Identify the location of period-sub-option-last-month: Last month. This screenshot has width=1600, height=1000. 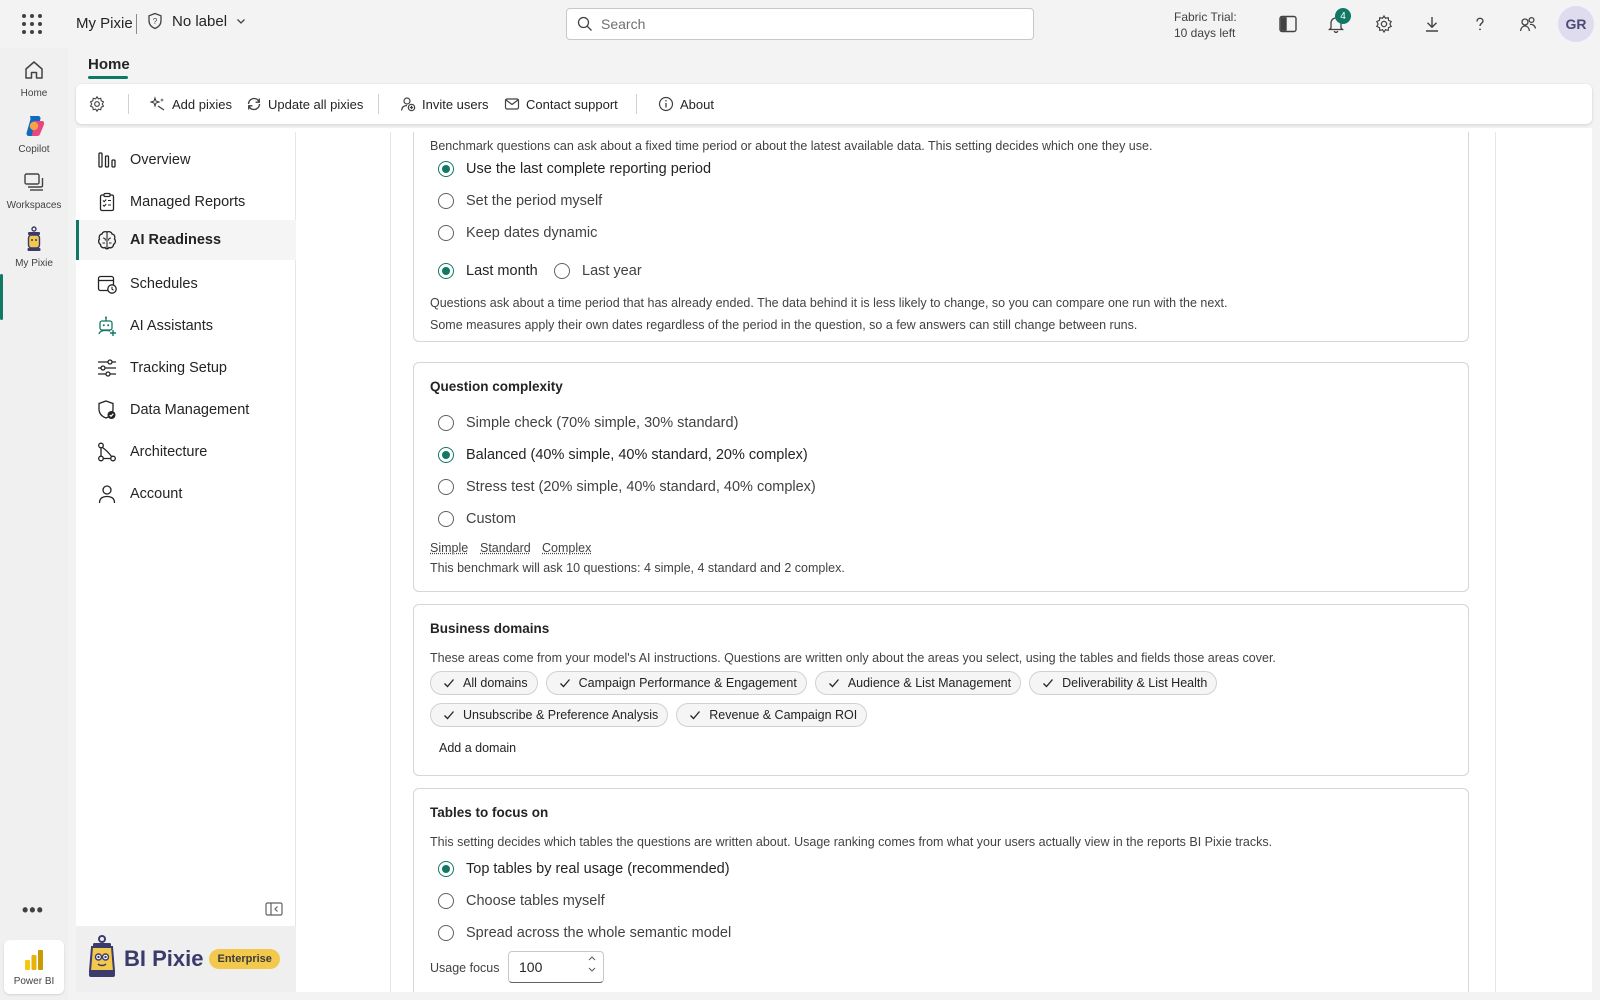
(488, 271).